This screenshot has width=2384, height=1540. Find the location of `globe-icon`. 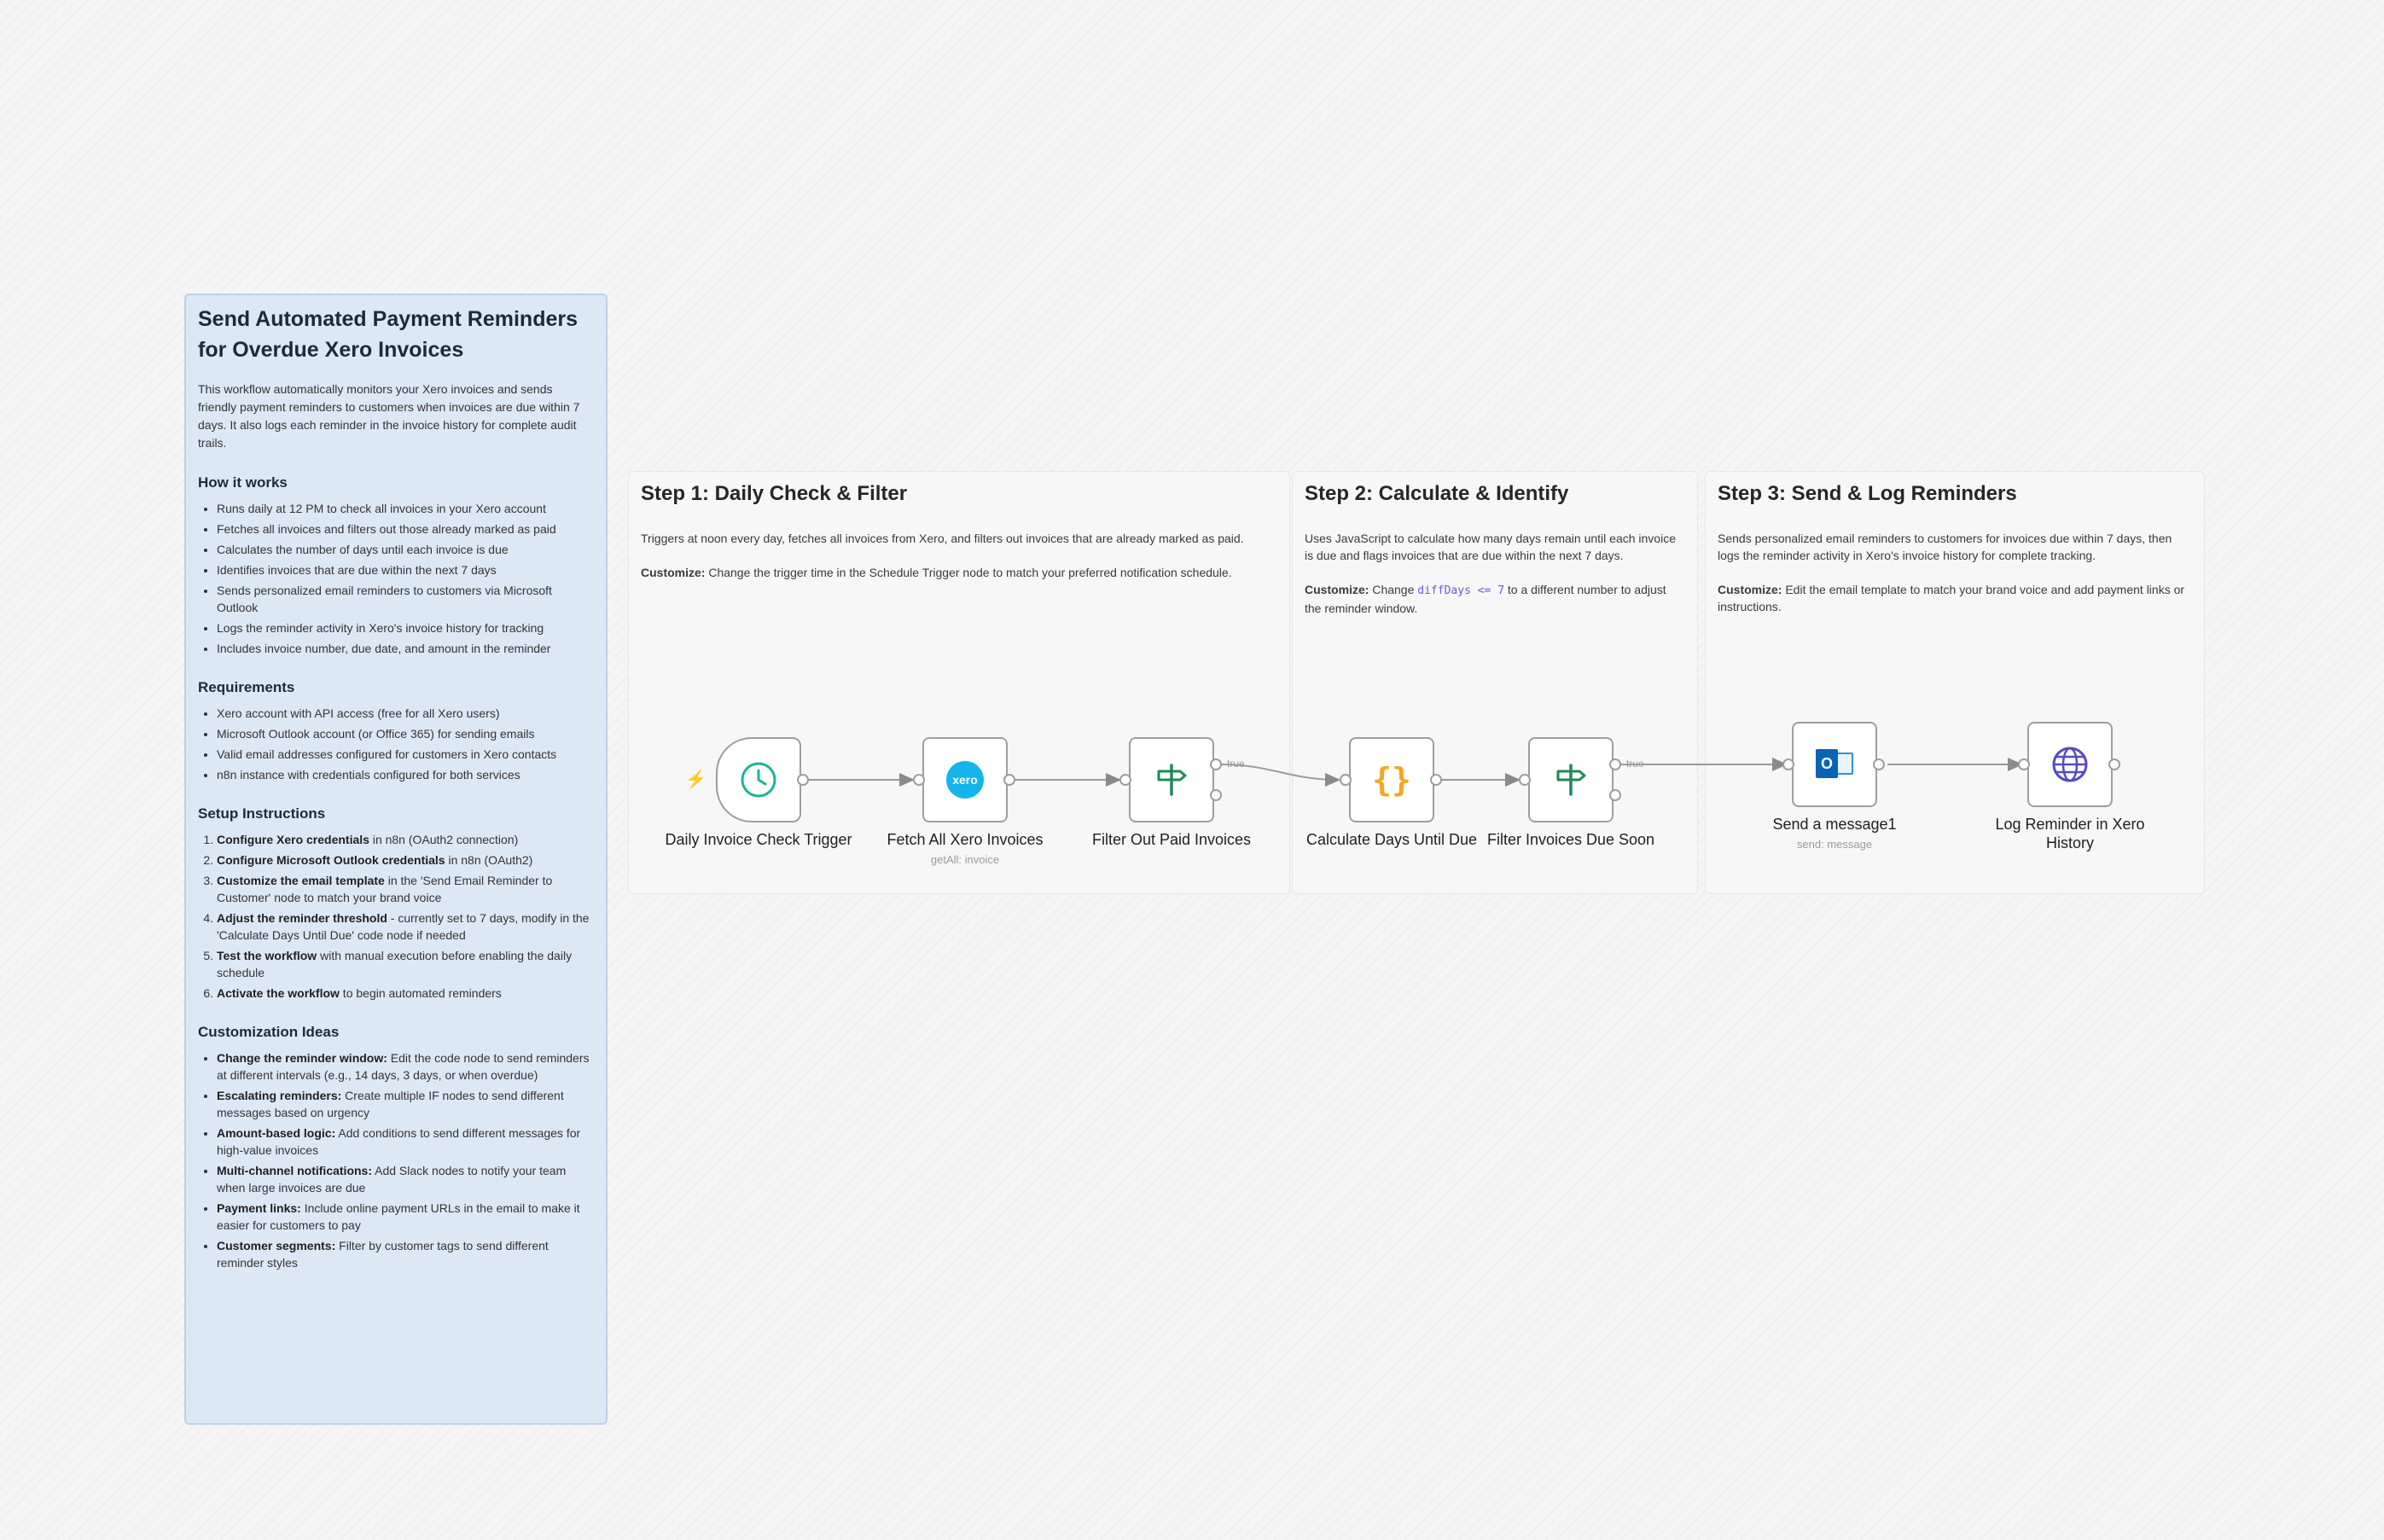

globe-icon is located at coordinates (2070, 764).